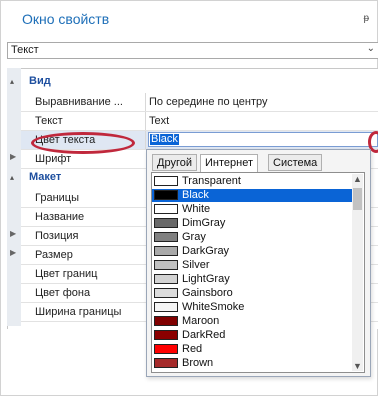 The image size is (378, 396). I want to click on scroll-thumb, so click(357, 199).